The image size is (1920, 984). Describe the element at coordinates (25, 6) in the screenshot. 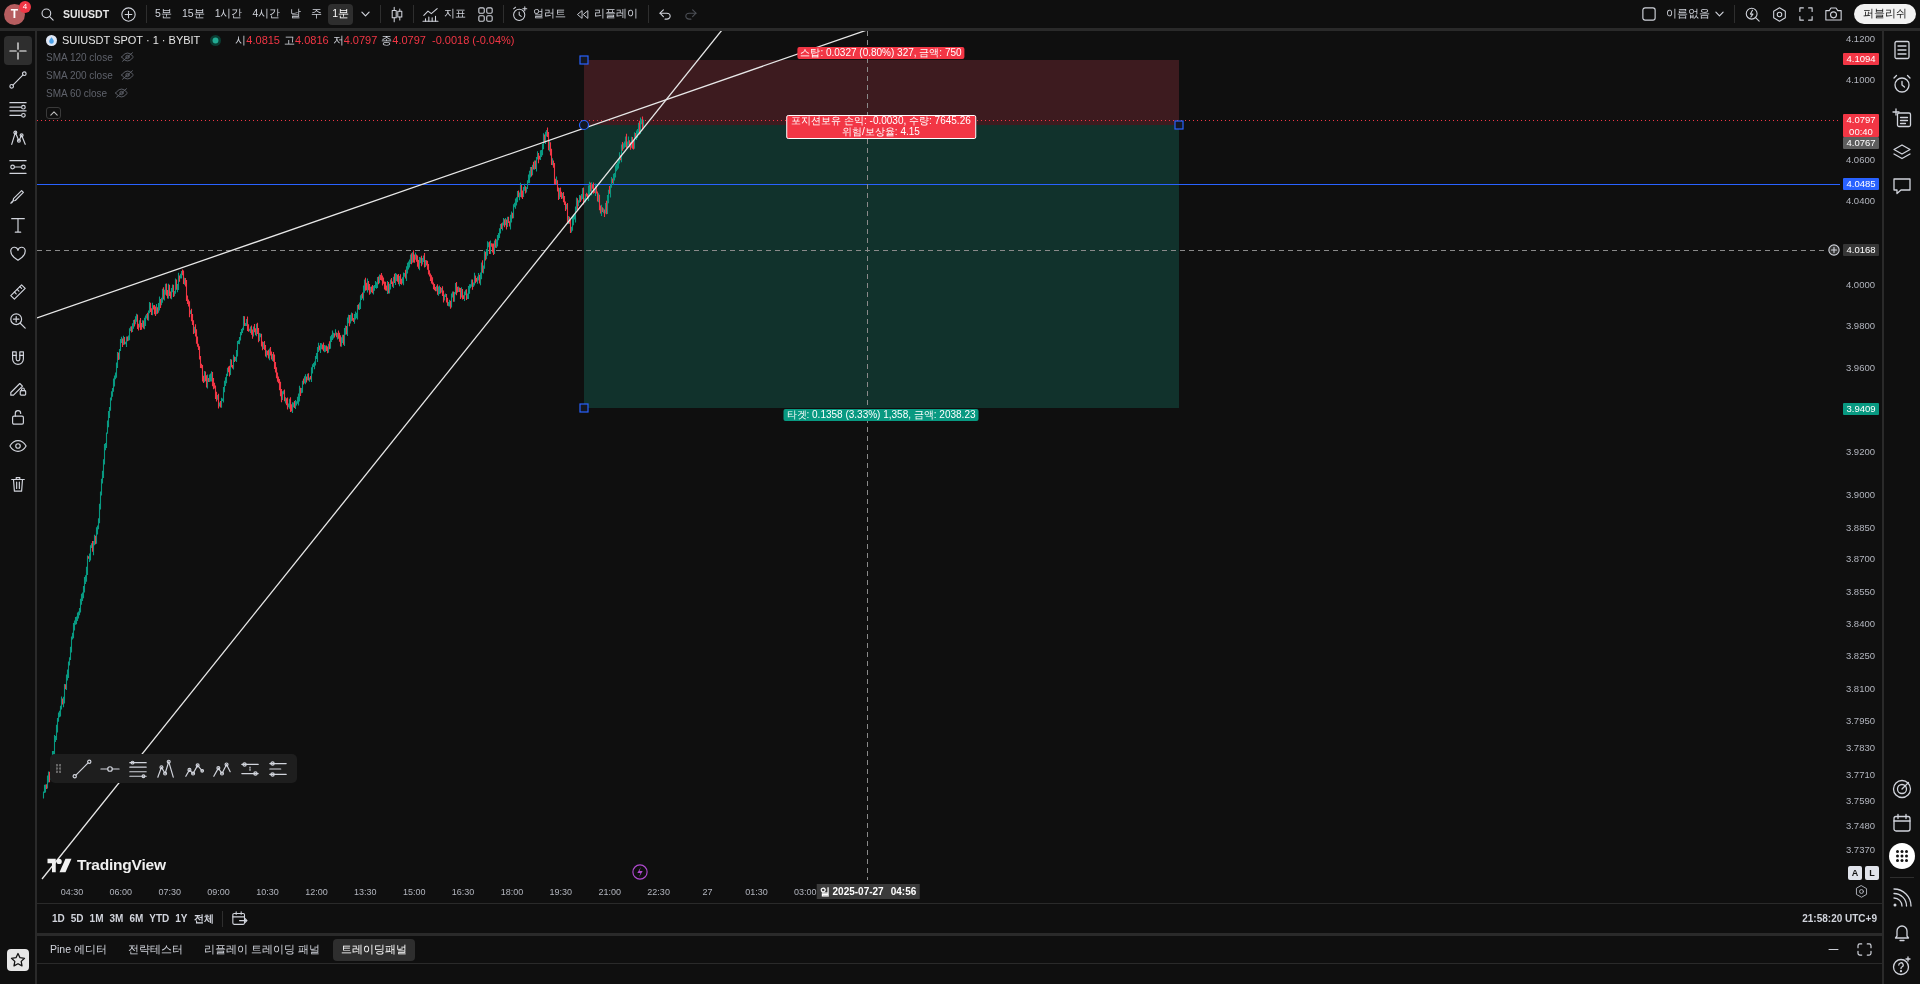

I see `notification-badge: 4` at that location.